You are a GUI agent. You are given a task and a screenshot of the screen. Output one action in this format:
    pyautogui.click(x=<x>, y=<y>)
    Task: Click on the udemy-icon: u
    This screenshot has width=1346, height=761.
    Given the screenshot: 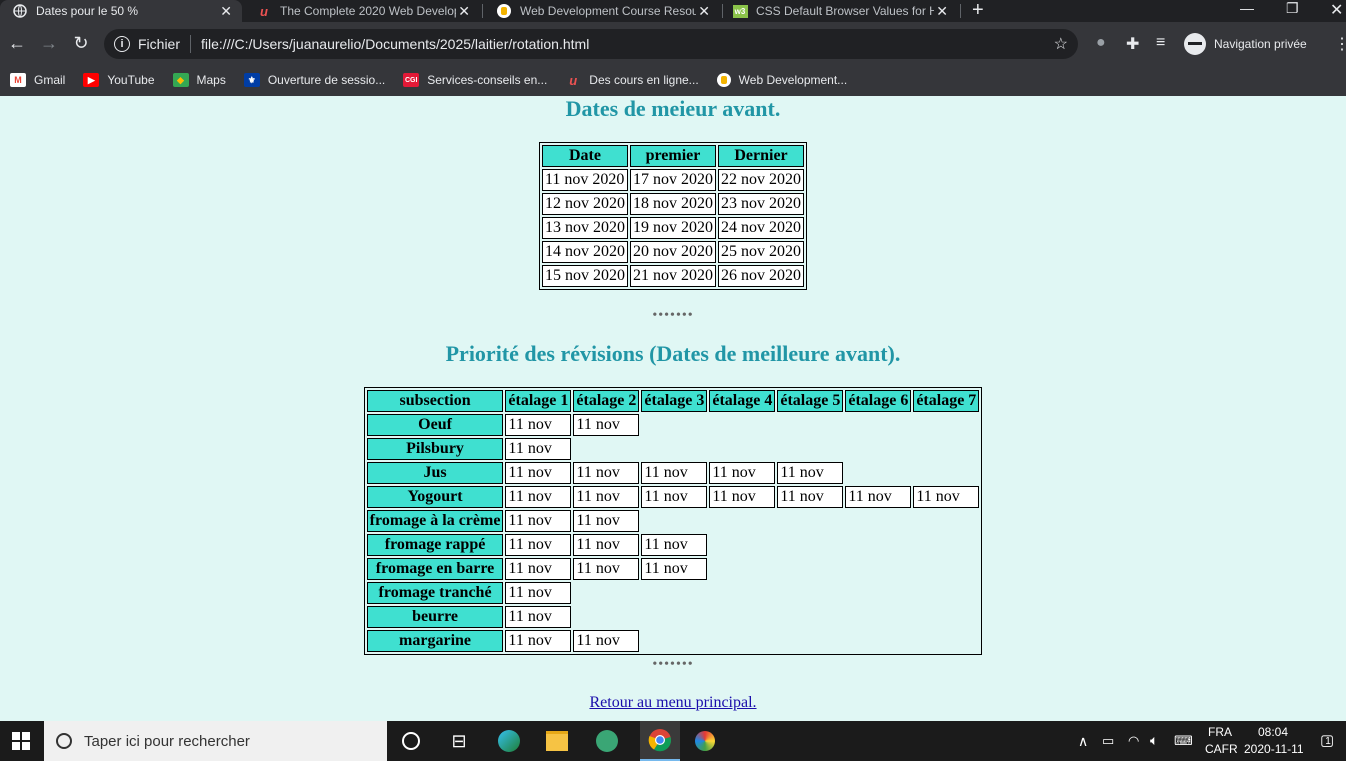 What is the action you would take?
    pyautogui.click(x=264, y=11)
    